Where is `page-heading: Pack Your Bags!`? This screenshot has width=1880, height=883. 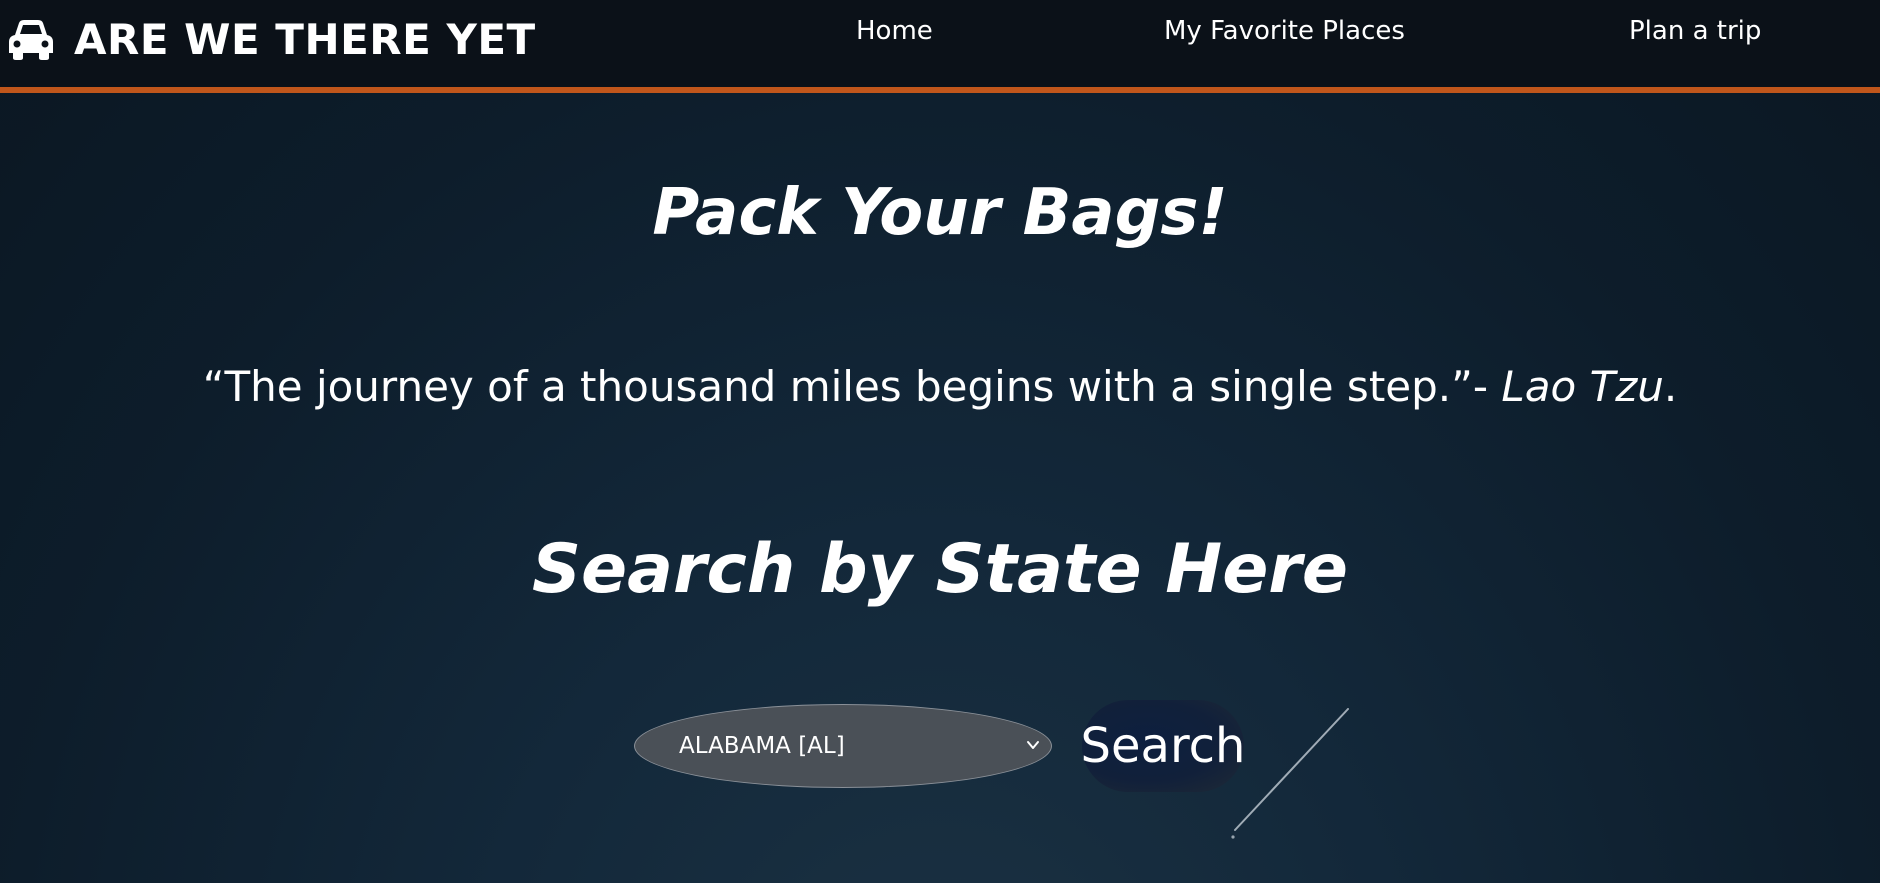 page-heading: Pack Your Bags! is located at coordinates (940, 213).